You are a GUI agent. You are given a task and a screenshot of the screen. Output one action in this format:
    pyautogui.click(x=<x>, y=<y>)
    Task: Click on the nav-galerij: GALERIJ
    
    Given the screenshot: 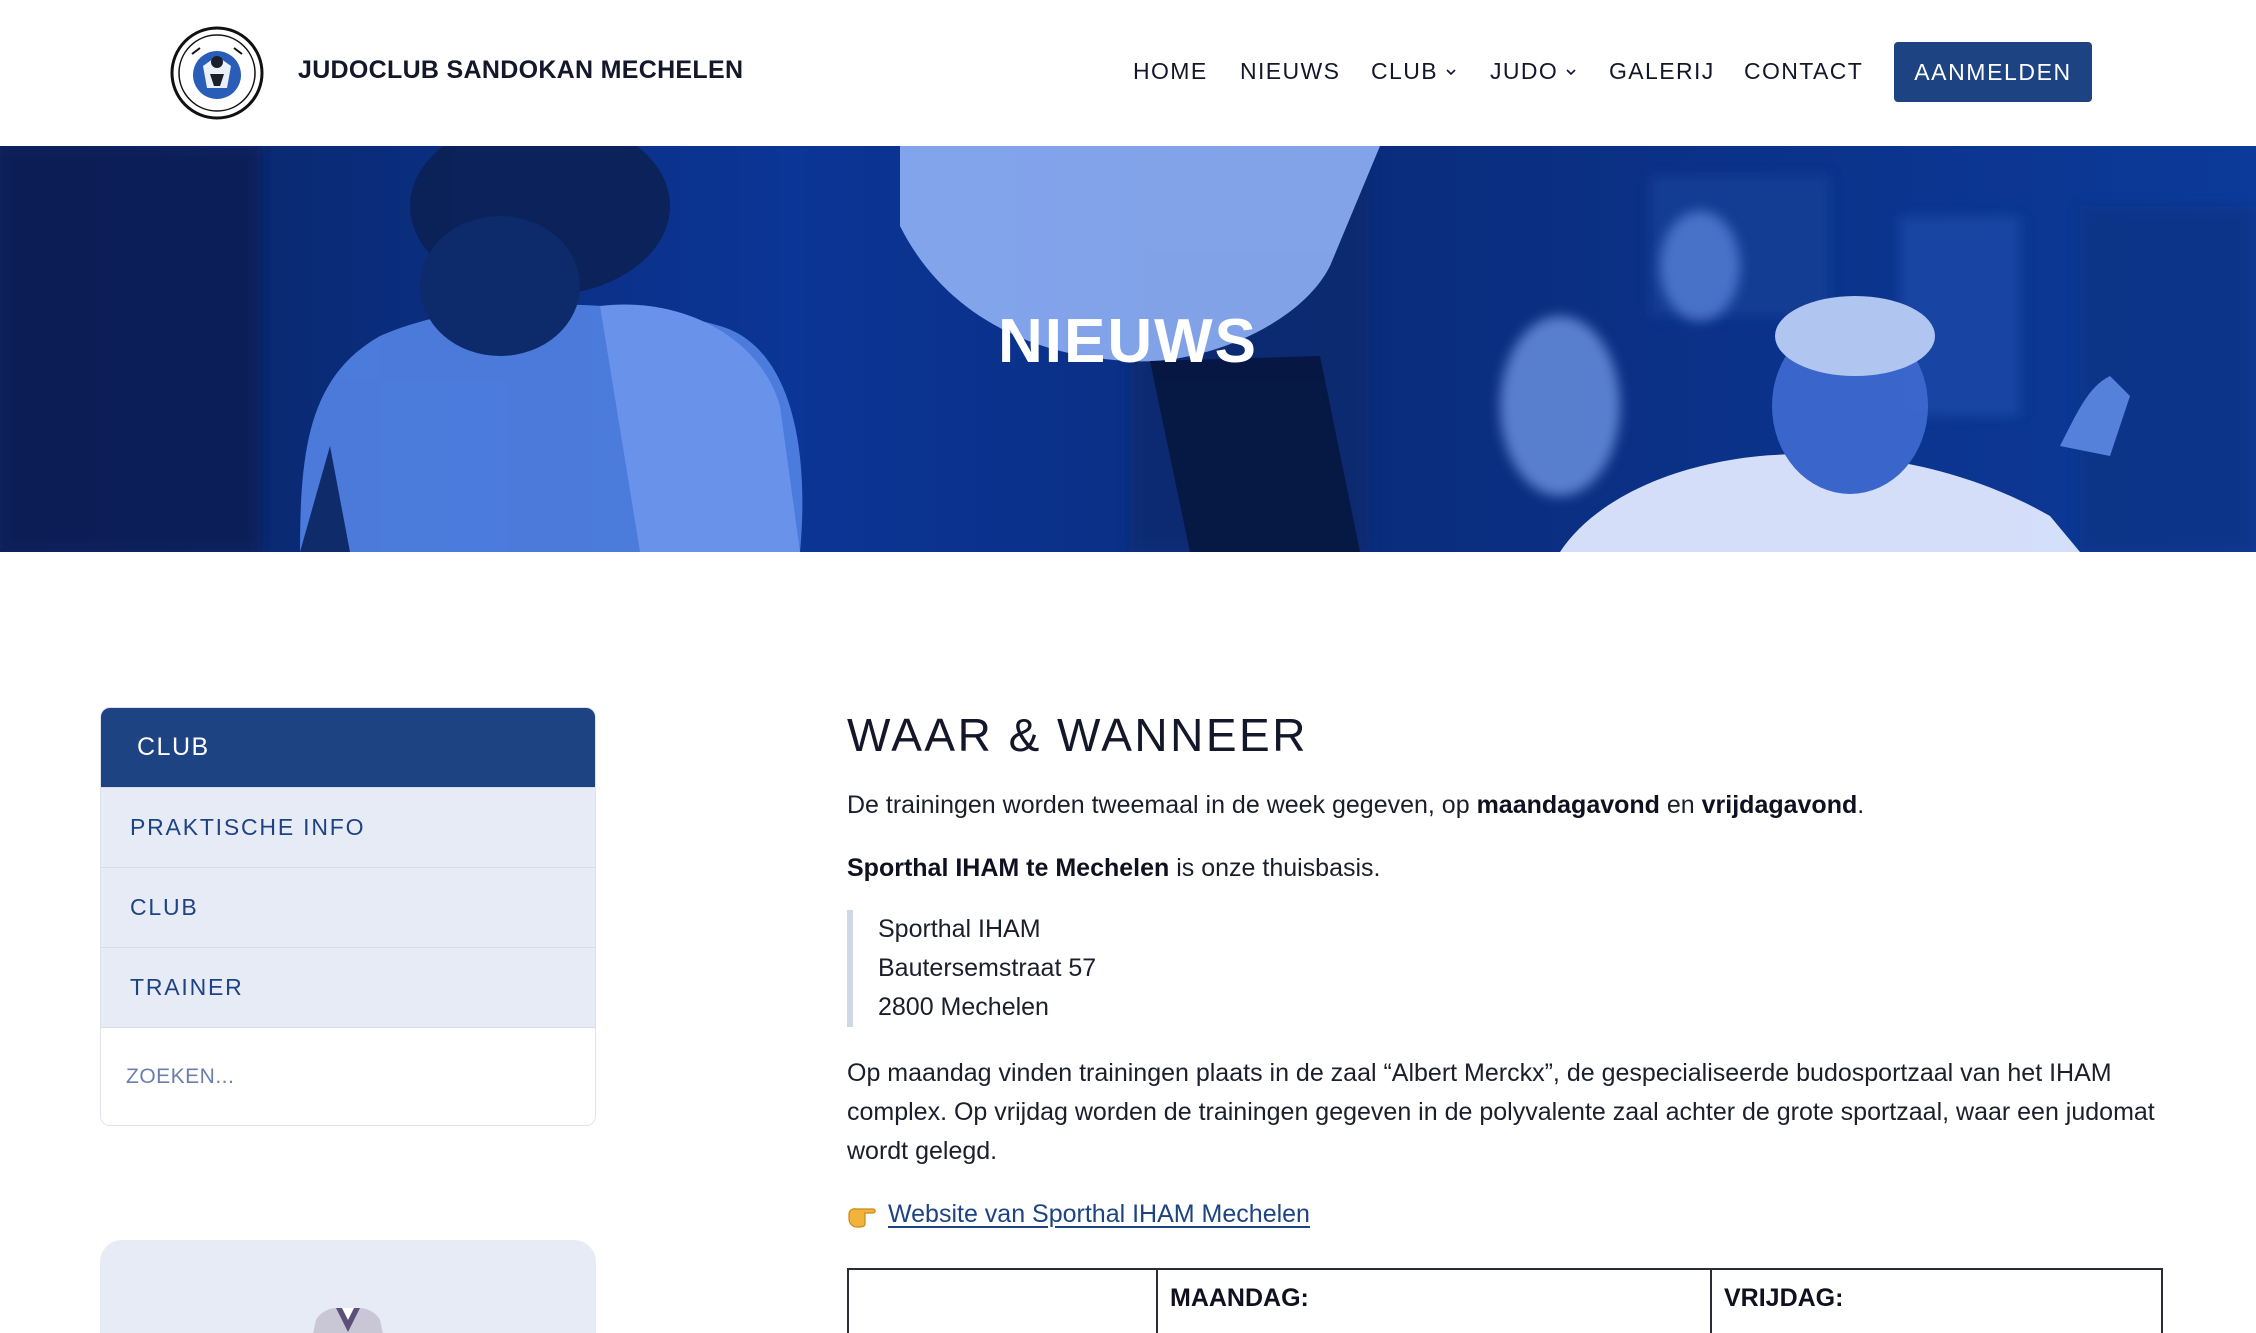 What is the action you would take?
    pyautogui.click(x=1662, y=71)
    